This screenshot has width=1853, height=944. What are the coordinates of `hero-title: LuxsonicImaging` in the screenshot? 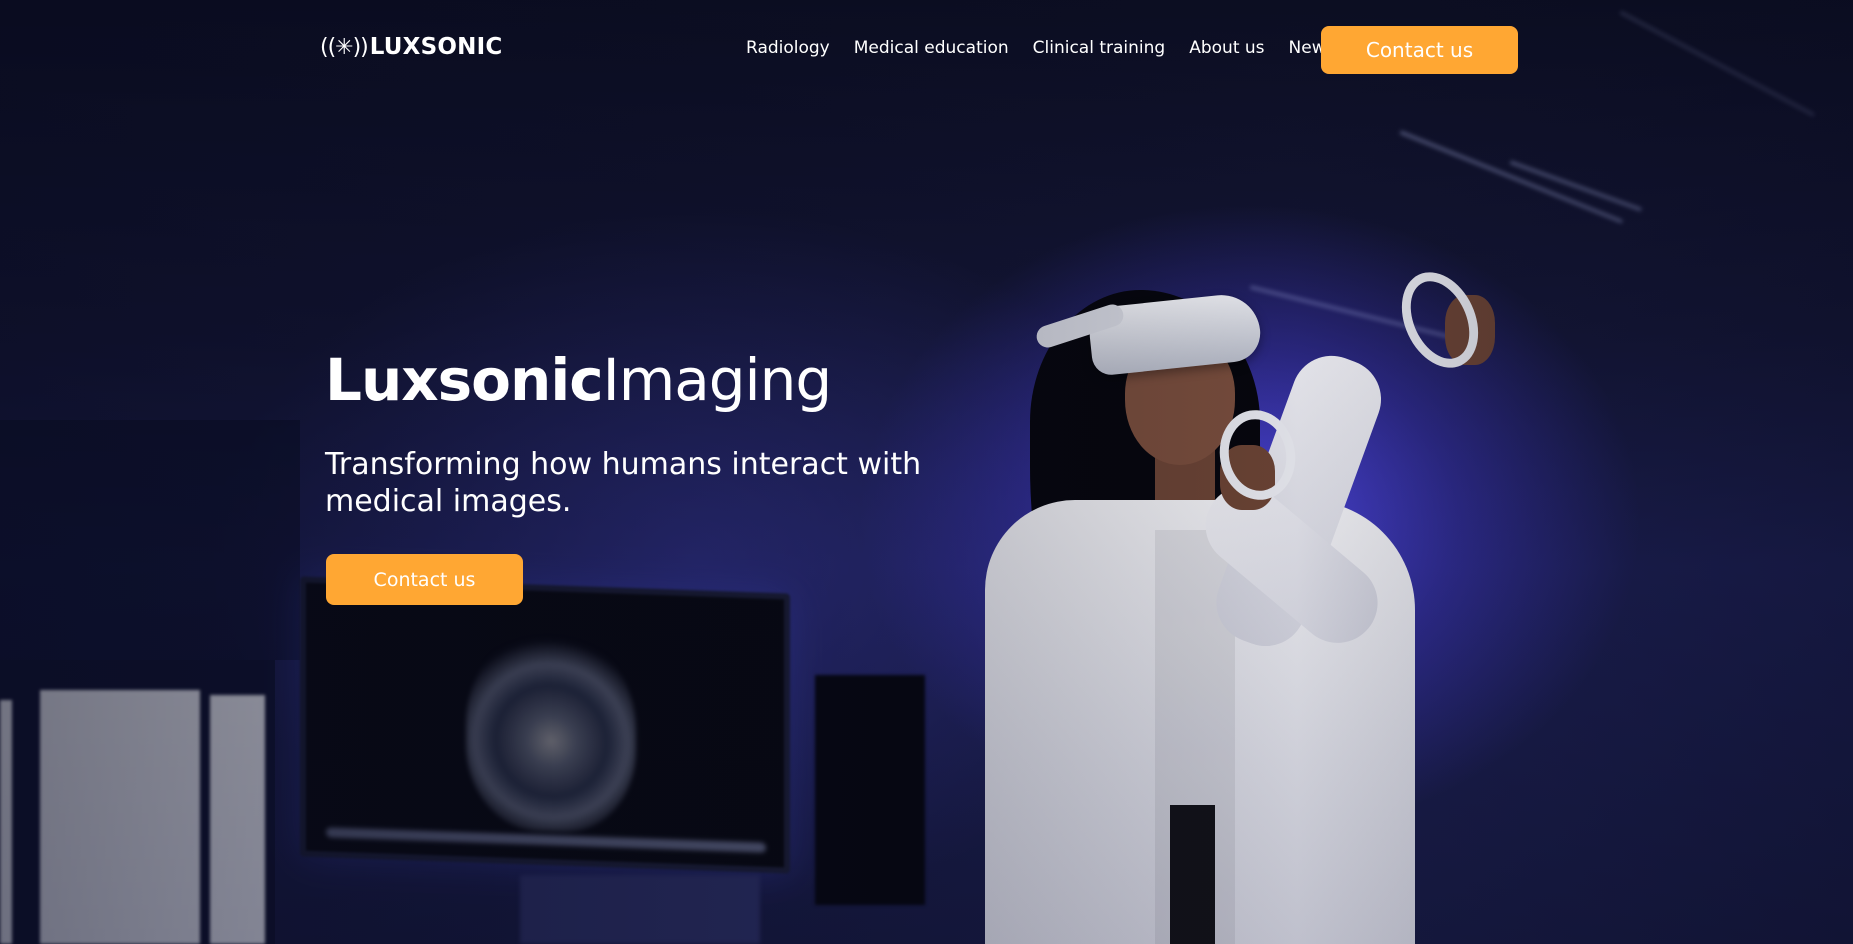 It's located at (579, 380).